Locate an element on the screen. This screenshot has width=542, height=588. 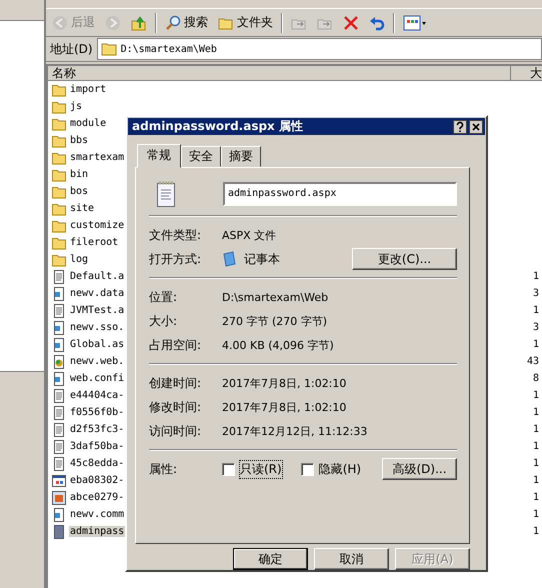
file-name: bbs is located at coordinates (79, 140).